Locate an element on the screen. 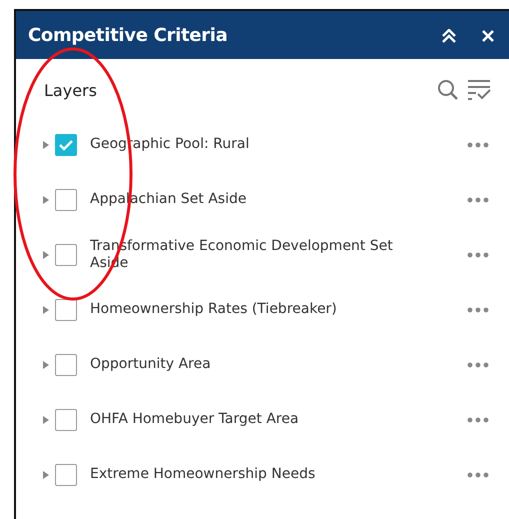 Image resolution: width=509 pixels, height=519 pixels. layer-label: Extreme Homeownership Needs is located at coordinates (203, 474).